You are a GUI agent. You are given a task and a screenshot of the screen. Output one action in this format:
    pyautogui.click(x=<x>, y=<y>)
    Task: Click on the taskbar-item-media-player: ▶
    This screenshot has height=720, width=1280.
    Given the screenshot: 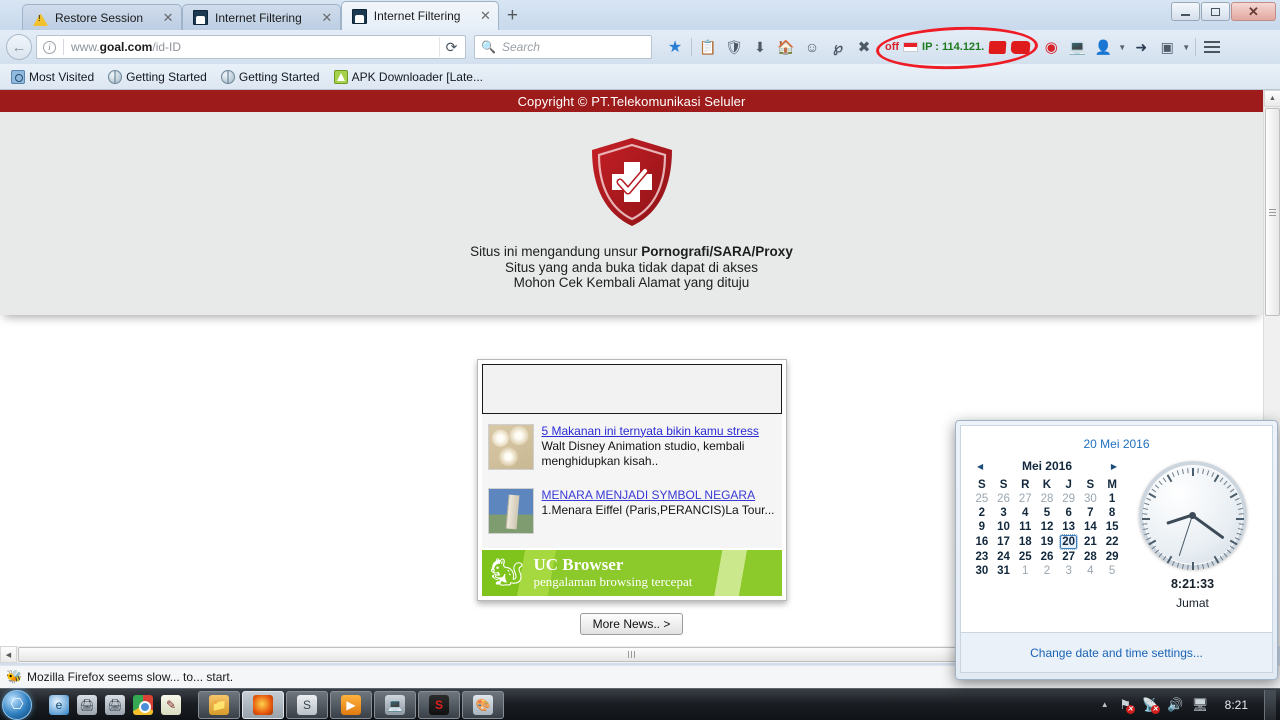 What is the action you would take?
    pyautogui.click(x=351, y=704)
    